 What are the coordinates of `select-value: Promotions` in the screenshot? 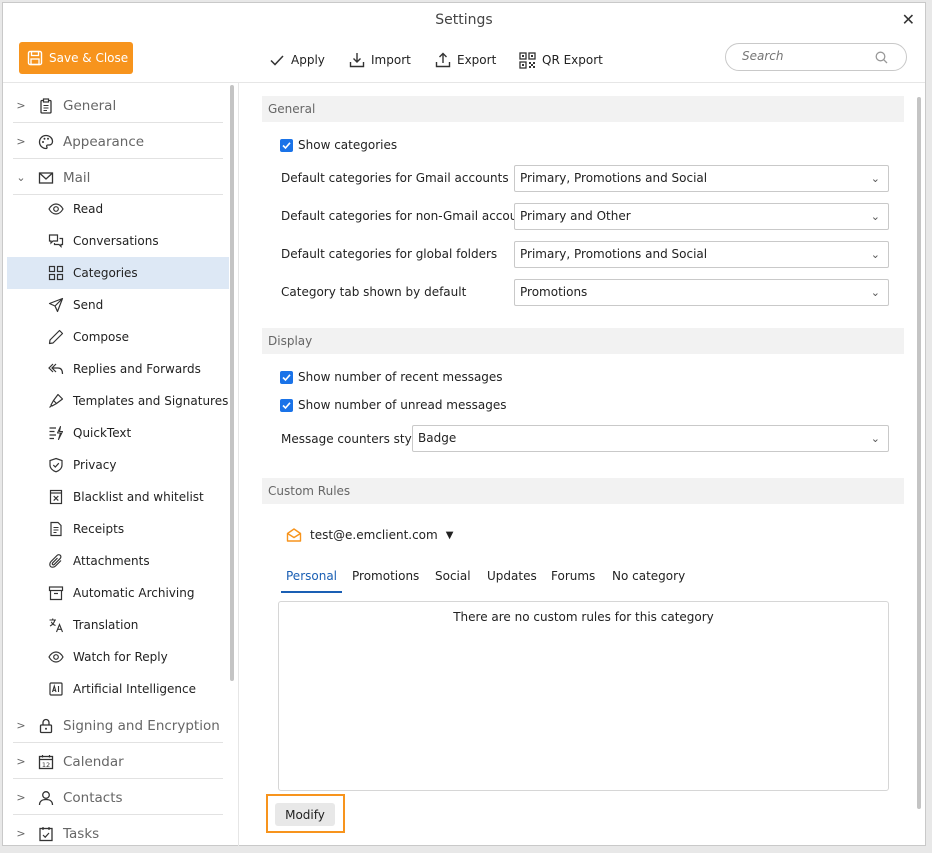 It's located at (554, 292).